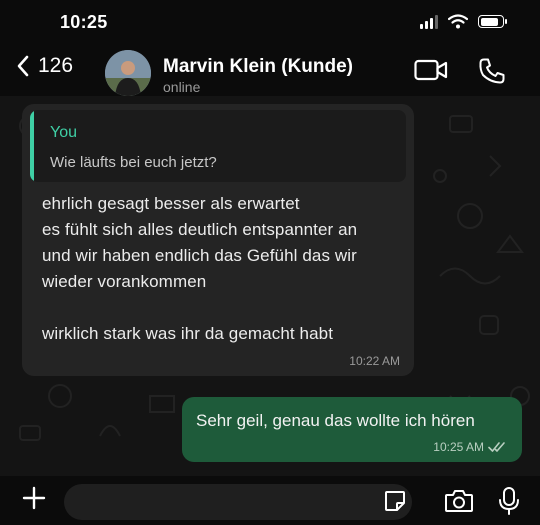 This screenshot has height=525, width=540. I want to click on message-meta: 10:25 AM, so click(470, 447).